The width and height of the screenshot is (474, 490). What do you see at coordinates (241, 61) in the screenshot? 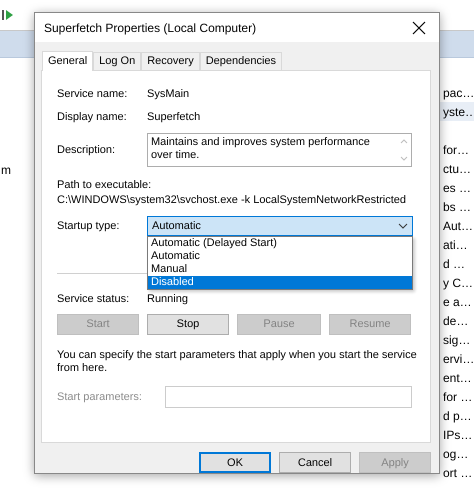
I see `tab: Dependencies` at bounding box center [241, 61].